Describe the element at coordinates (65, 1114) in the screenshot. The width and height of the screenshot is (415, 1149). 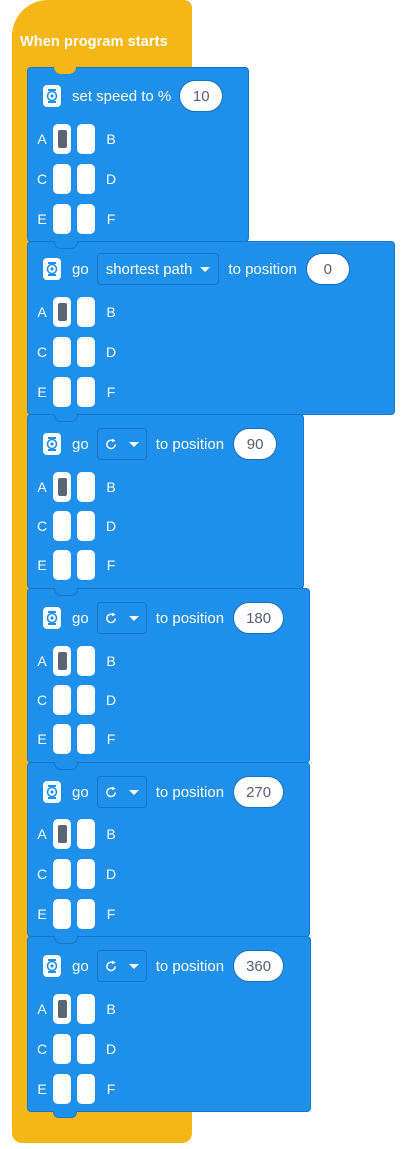
I see `block-bottom-notch` at that location.